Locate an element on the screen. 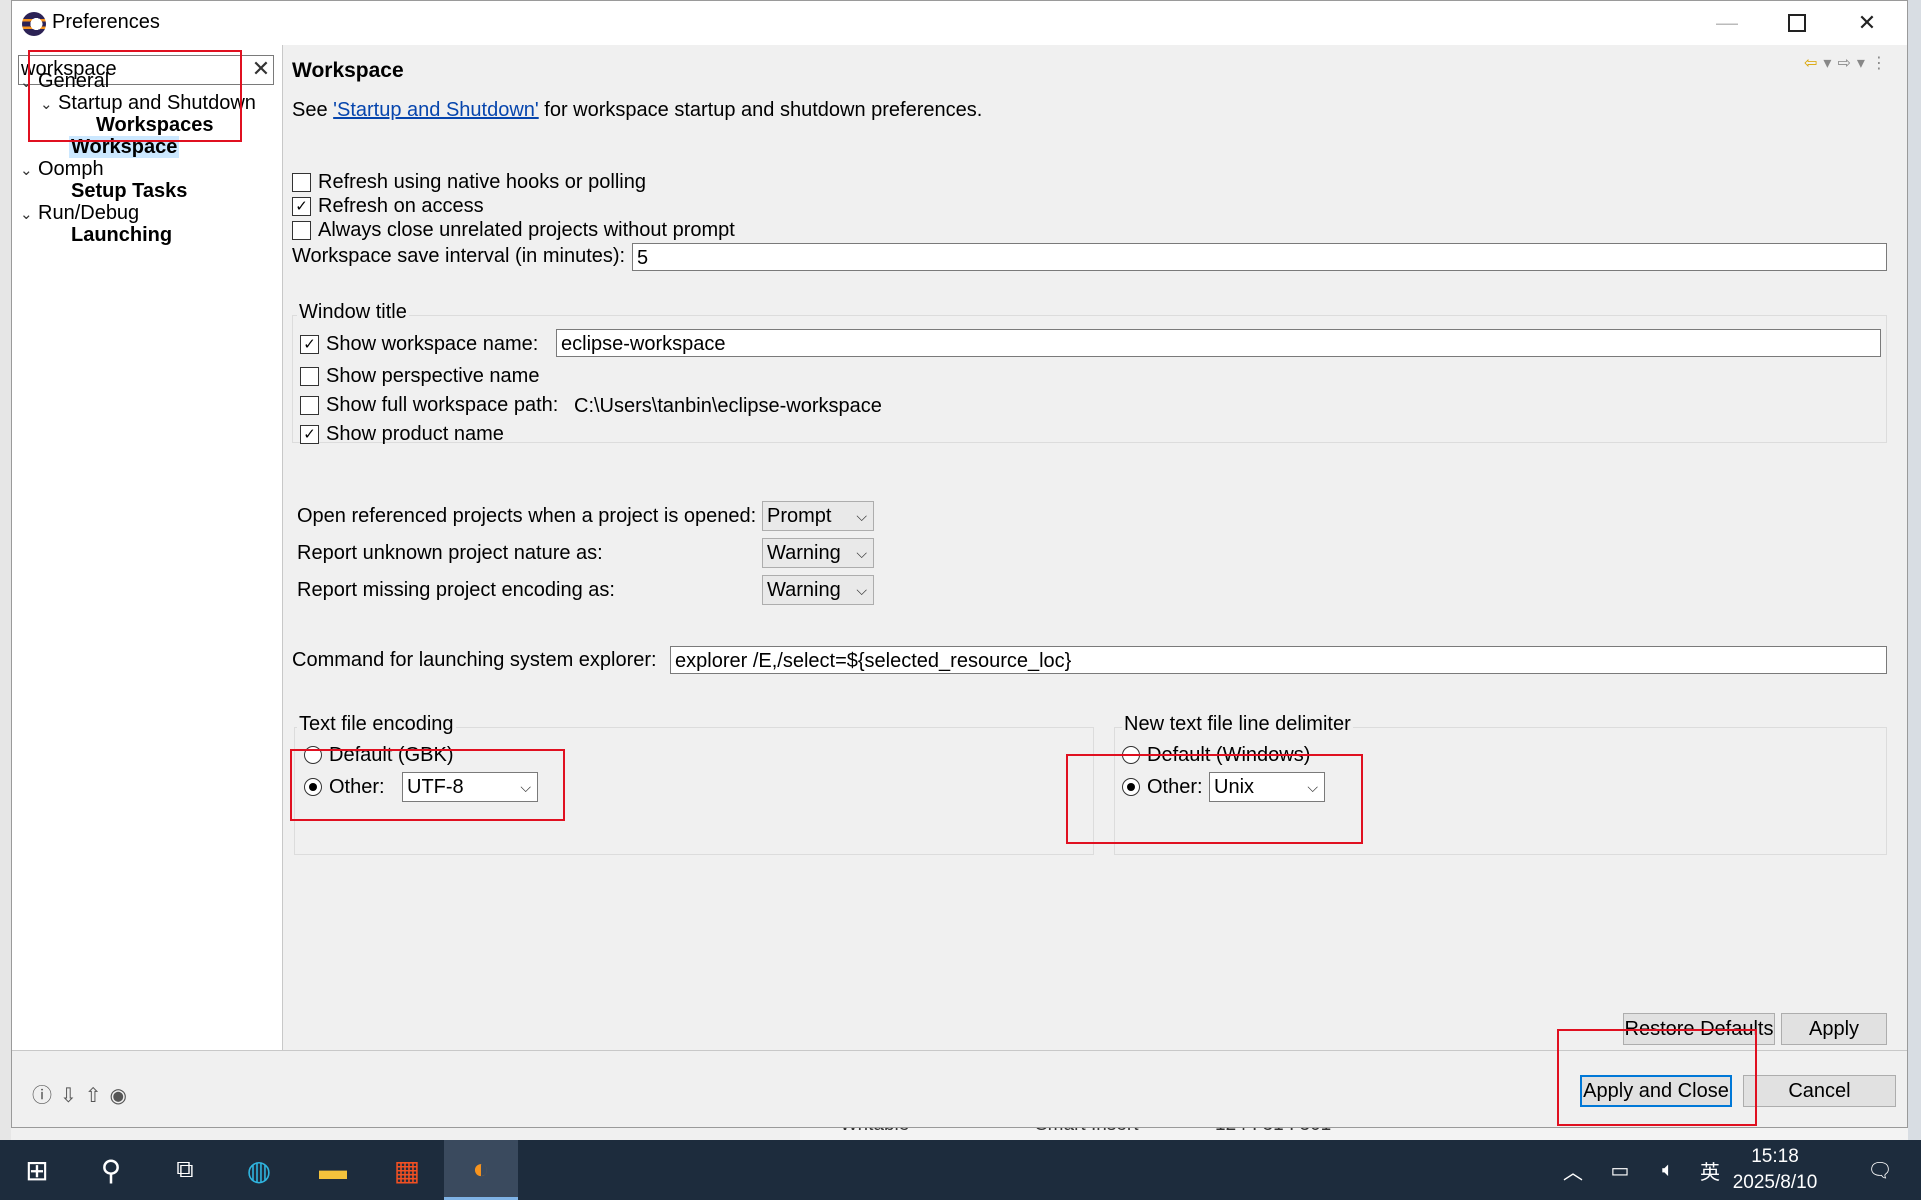 Image resolution: width=1921 pixels, height=1200 pixels. show-perspective-name-checkbox: Show perspective name is located at coordinates (419, 376).